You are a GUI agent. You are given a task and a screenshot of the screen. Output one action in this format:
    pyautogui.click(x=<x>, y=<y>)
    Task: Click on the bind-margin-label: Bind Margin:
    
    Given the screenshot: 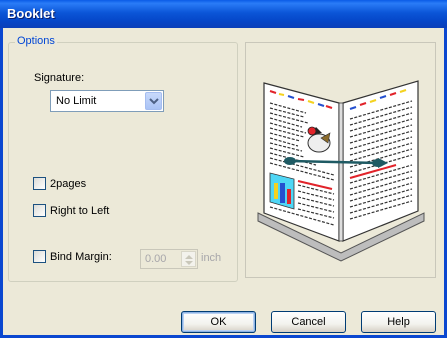 What is the action you would take?
    pyautogui.click(x=81, y=257)
    